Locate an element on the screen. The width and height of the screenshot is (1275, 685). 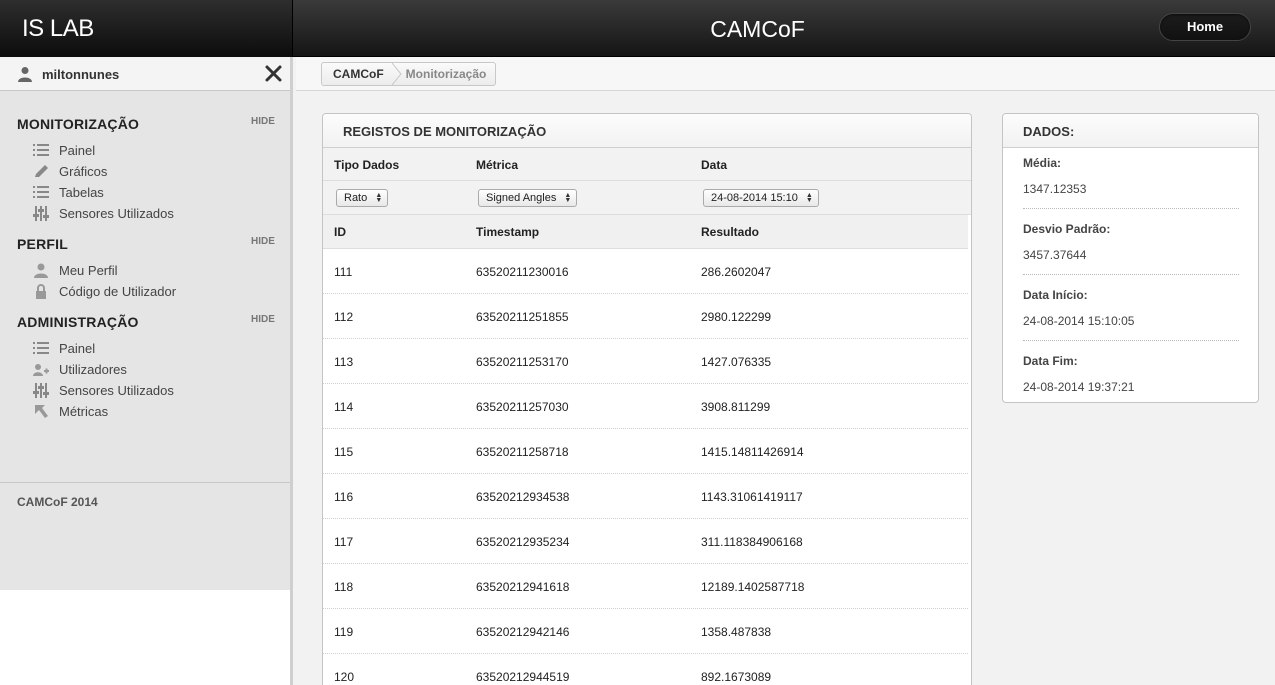
sidebar-divider is located at coordinates (145, 482).